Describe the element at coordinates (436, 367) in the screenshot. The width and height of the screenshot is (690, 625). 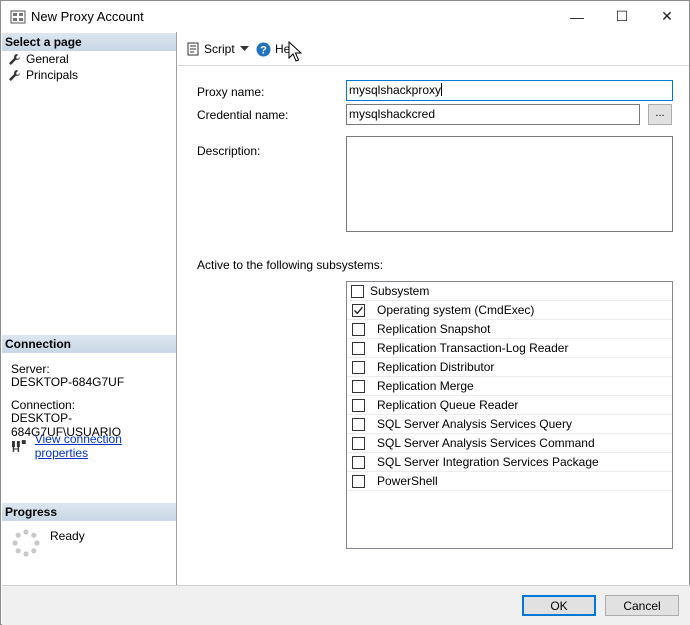
I see `subsystem-label: Replication Distributor` at that location.